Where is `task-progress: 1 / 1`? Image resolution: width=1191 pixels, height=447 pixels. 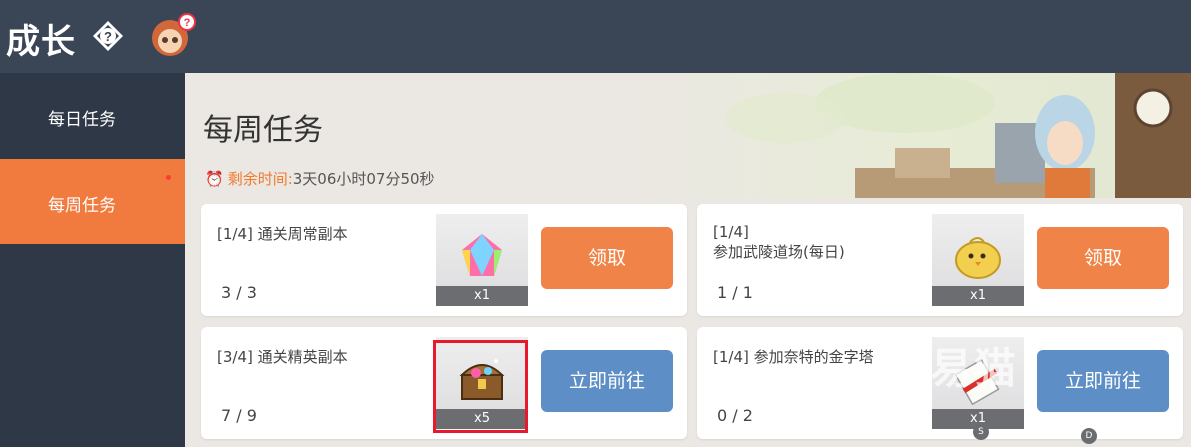 task-progress: 1 / 1 is located at coordinates (735, 292).